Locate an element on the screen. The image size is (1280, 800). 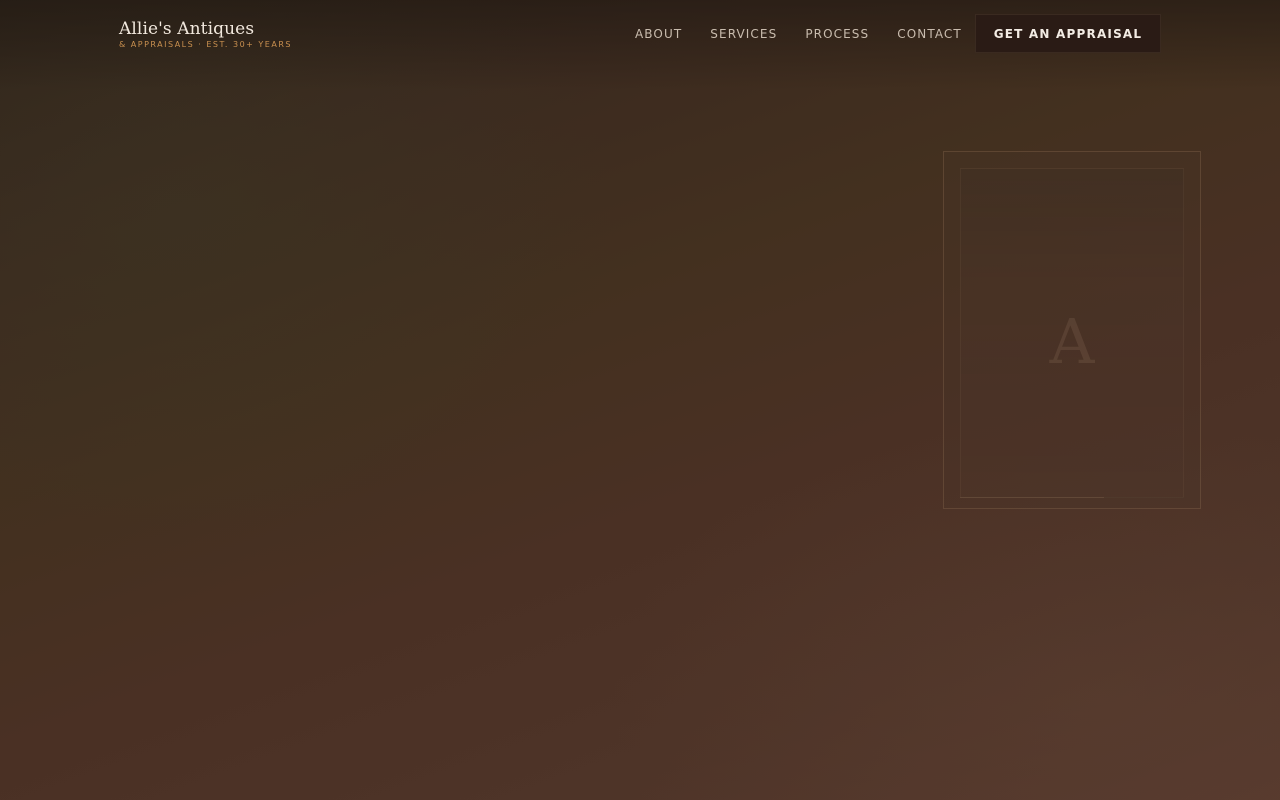
nav-link-contact: CONTACT is located at coordinates (929, 34).